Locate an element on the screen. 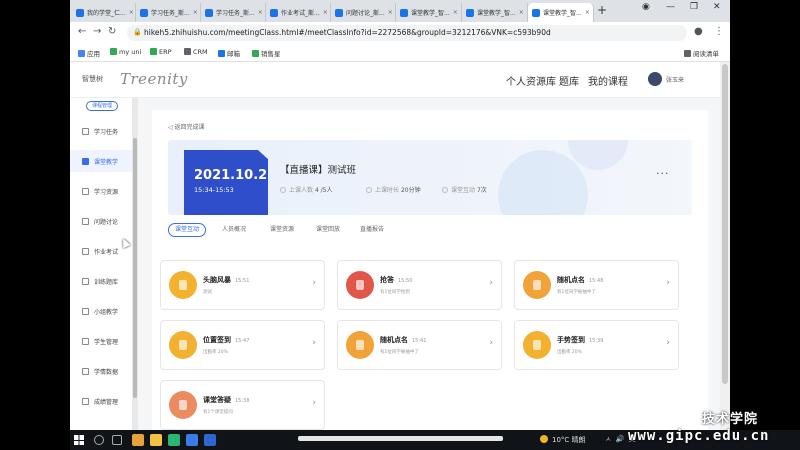  task-view-icon is located at coordinates (117, 440).